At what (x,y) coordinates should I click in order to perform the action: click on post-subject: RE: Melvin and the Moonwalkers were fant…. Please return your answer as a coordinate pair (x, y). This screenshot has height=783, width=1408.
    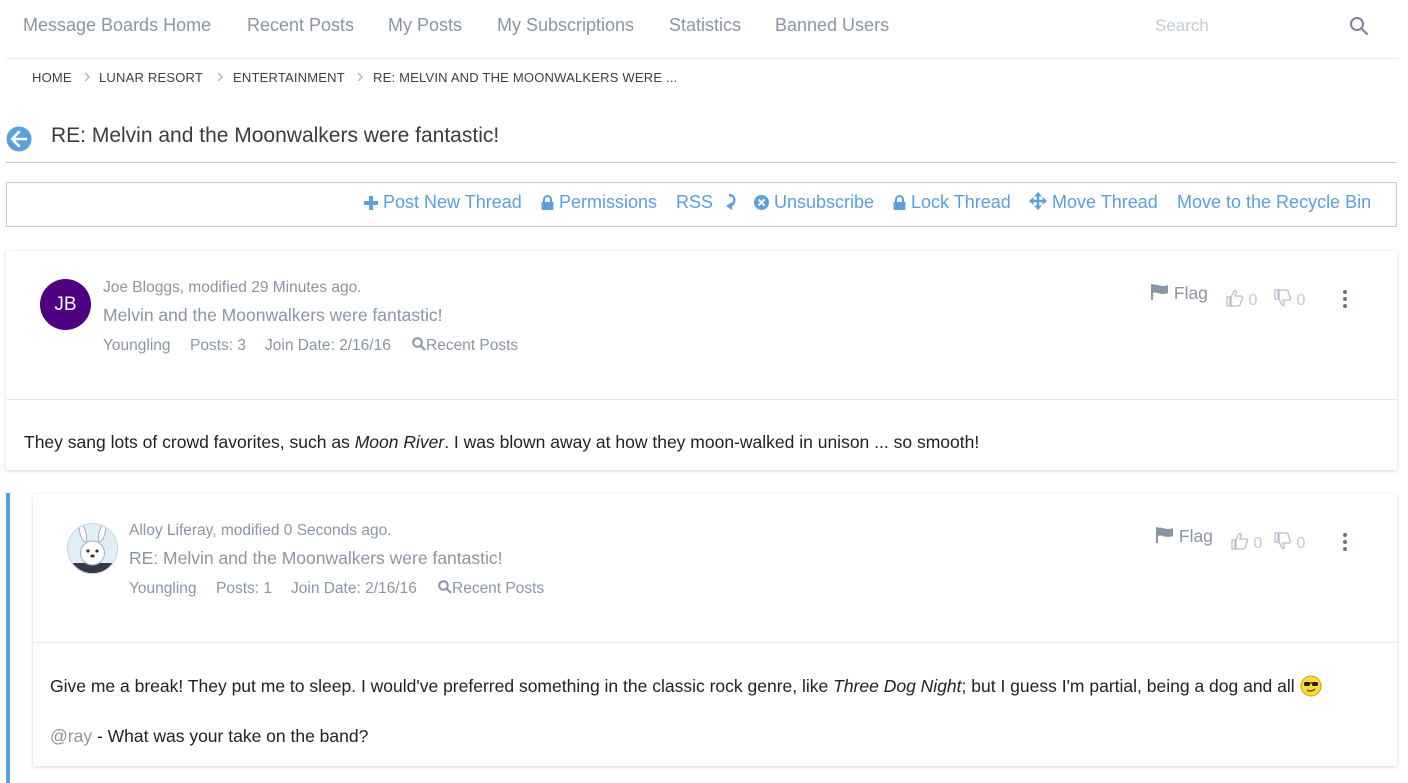
    Looking at the image, I should click on (316, 558).